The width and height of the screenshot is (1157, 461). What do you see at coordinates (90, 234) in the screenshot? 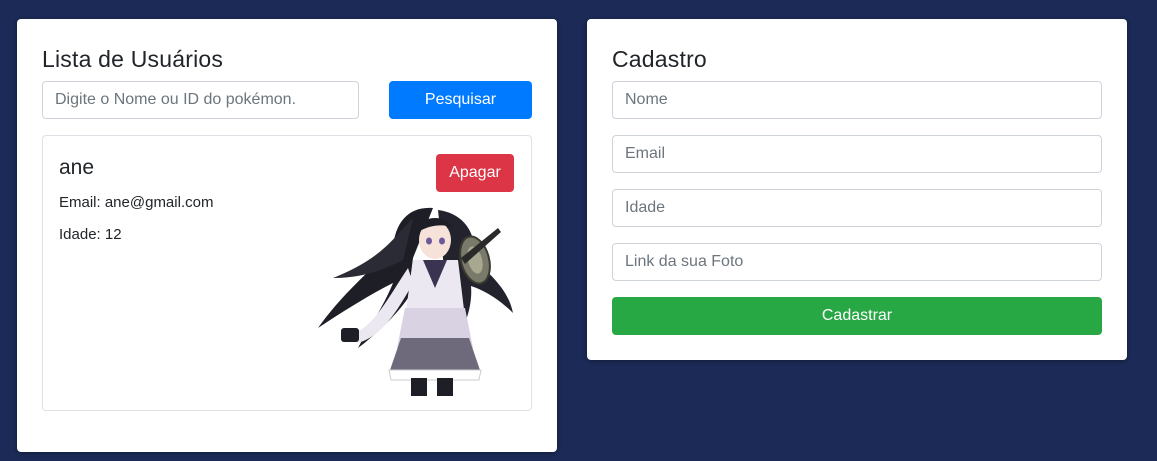
I see `user-age: Idade: 12` at bounding box center [90, 234].